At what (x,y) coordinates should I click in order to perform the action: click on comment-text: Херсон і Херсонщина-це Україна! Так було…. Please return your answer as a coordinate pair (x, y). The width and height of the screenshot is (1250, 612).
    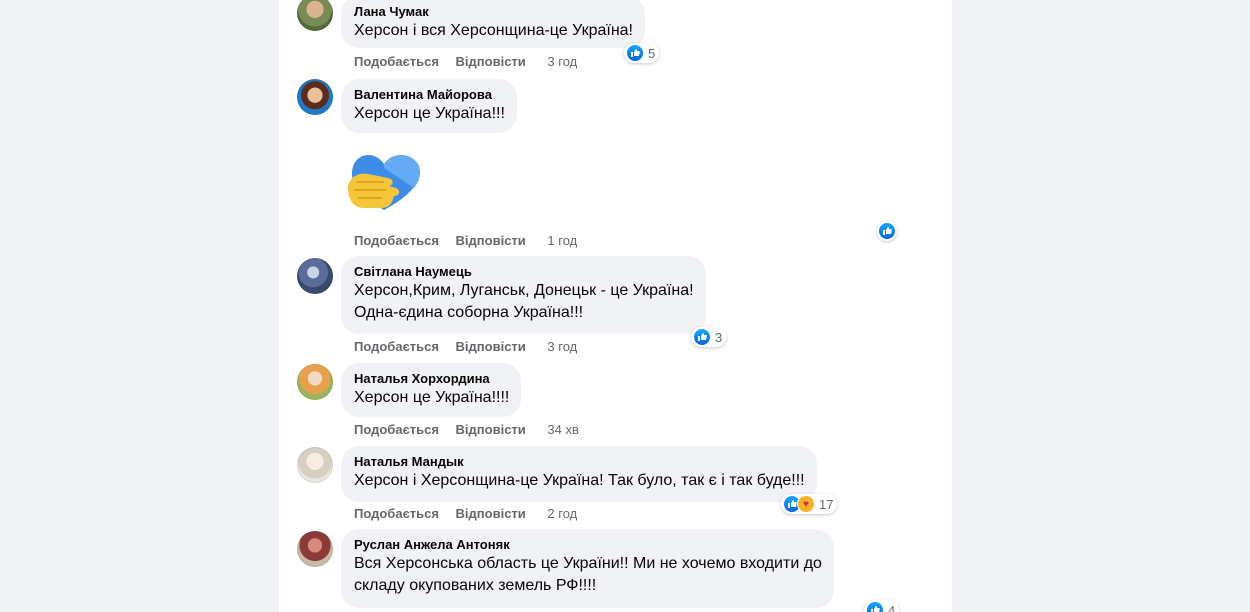
    Looking at the image, I should click on (579, 480).